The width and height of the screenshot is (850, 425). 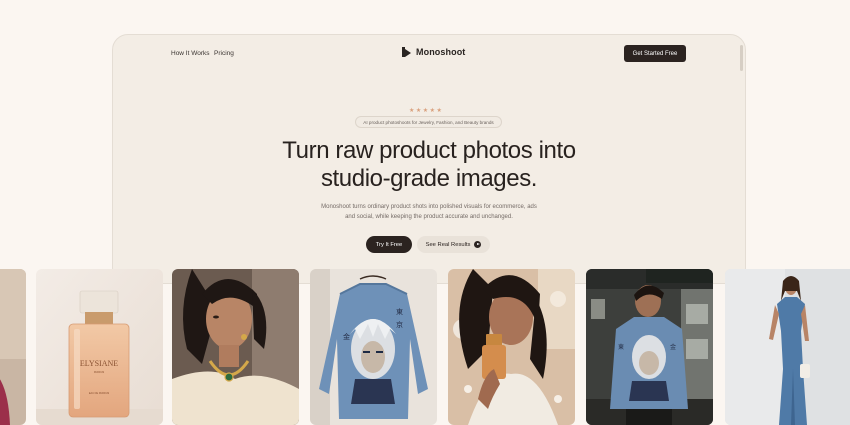 I want to click on headline-line-2: studio-grade images., so click(x=429, y=178).